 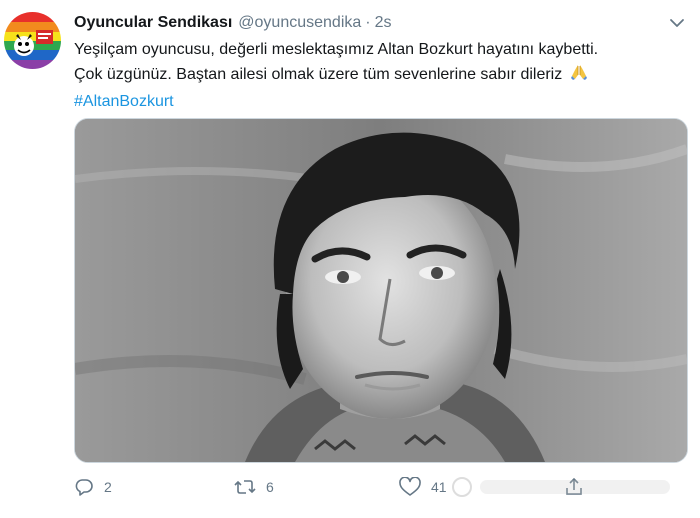 I want to click on reply-count: 2, so click(x=108, y=487).